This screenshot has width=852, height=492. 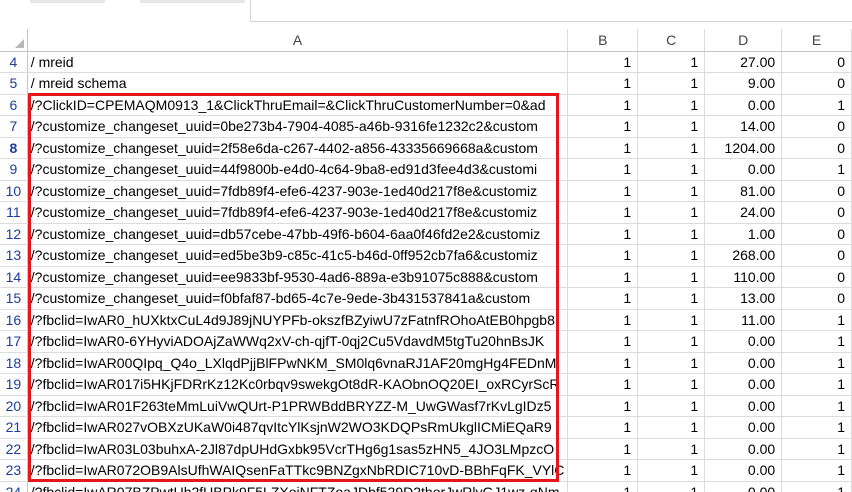 I want to click on column-header-e: E, so click(x=816, y=40).